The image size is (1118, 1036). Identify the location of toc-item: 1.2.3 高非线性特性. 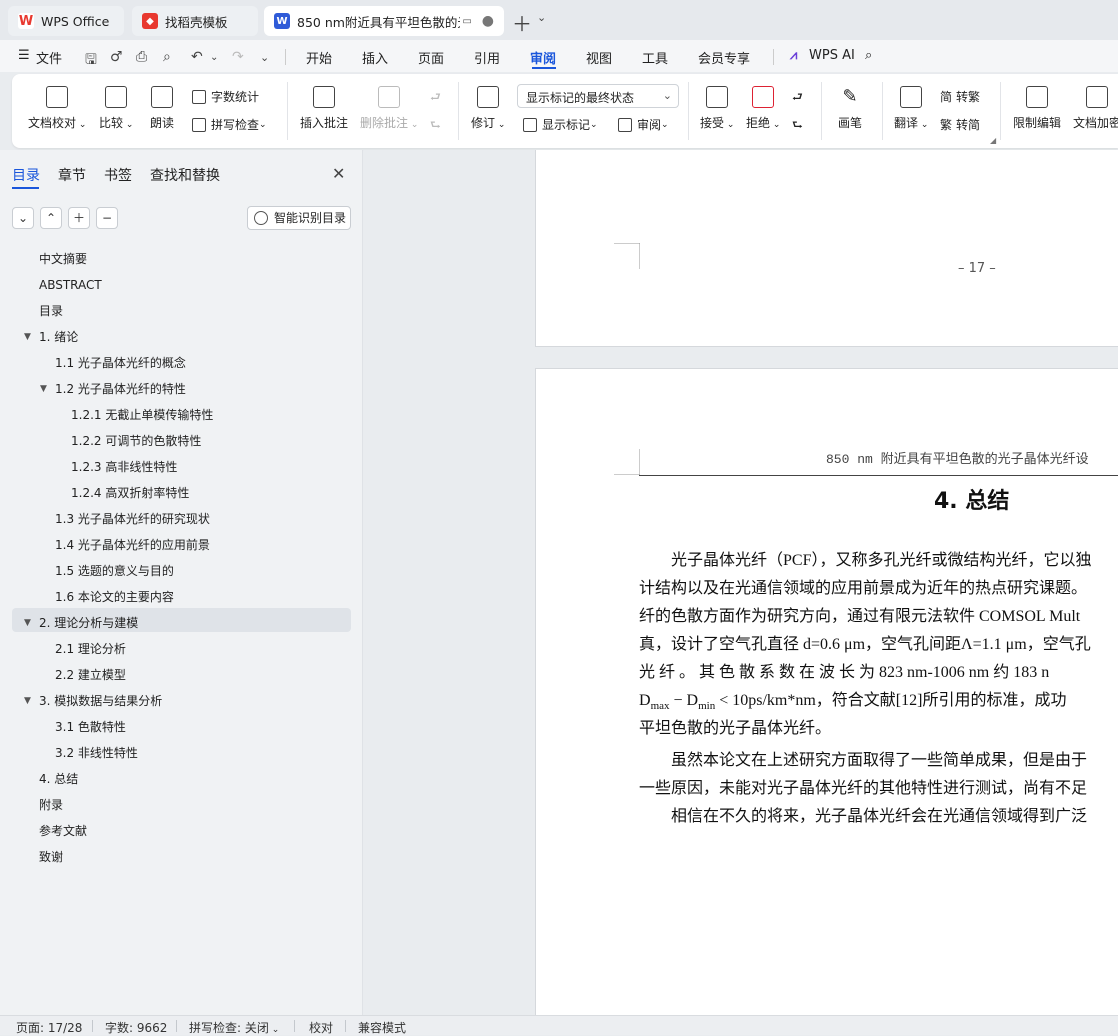
(124, 467).